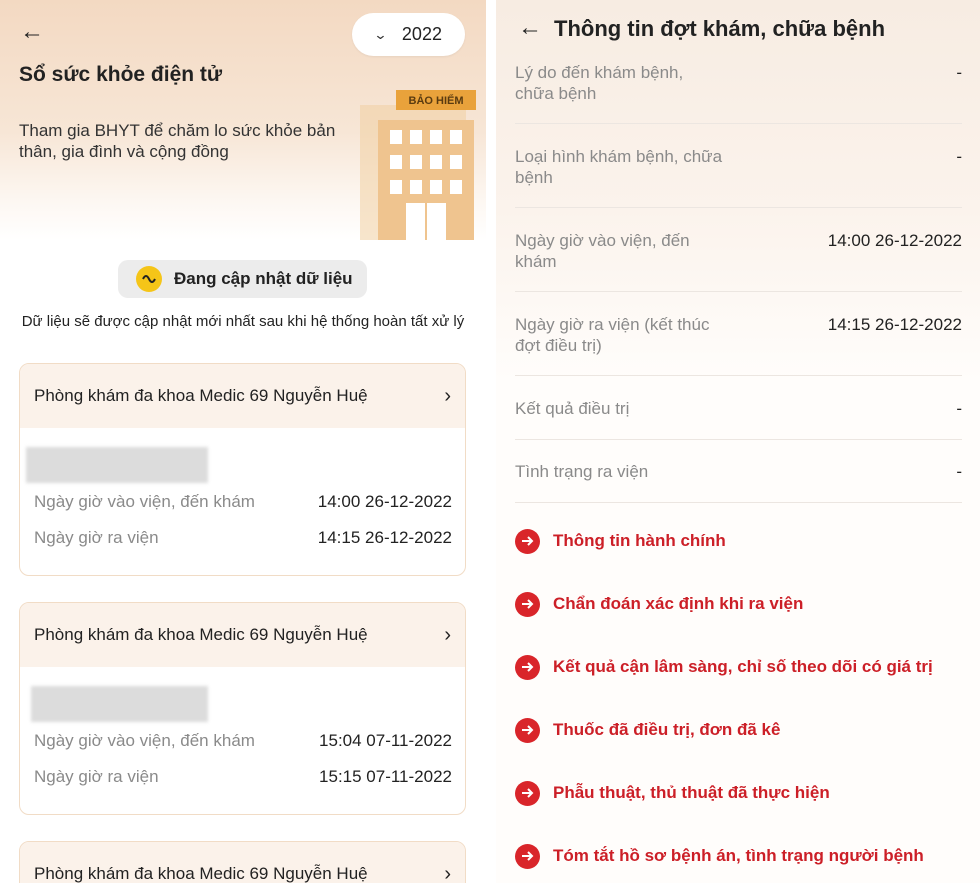 The width and height of the screenshot is (980, 883). I want to click on visit-card: Phòng khám đa khoa Medic 69 Nguyễn Huệ ›, so click(242, 862).